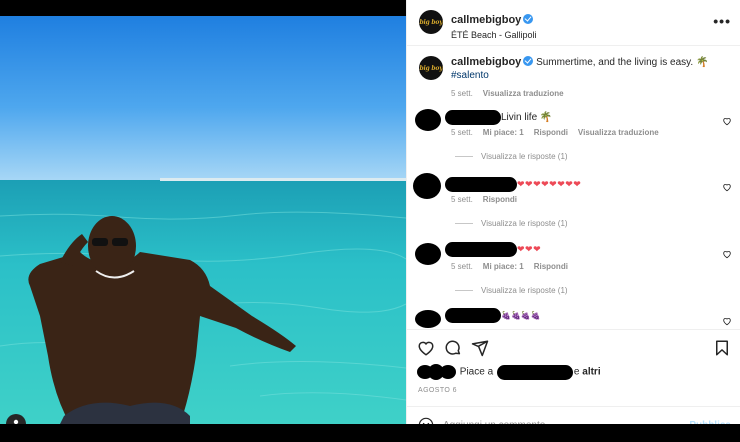 Image resolution: width=740 pixels, height=442 pixels. What do you see at coordinates (426, 348) in the screenshot?
I see `heart-icon` at bounding box center [426, 348].